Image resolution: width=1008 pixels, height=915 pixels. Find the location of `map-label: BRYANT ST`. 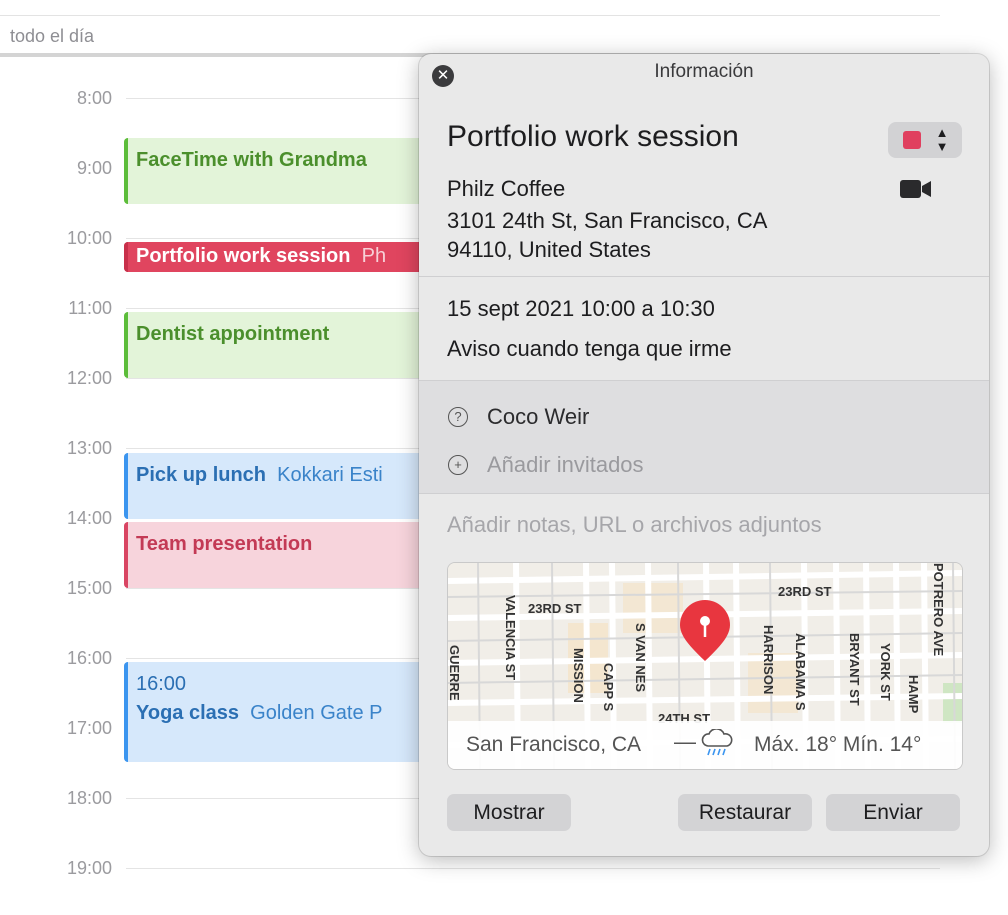

map-label: BRYANT ST is located at coordinates (854, 669).